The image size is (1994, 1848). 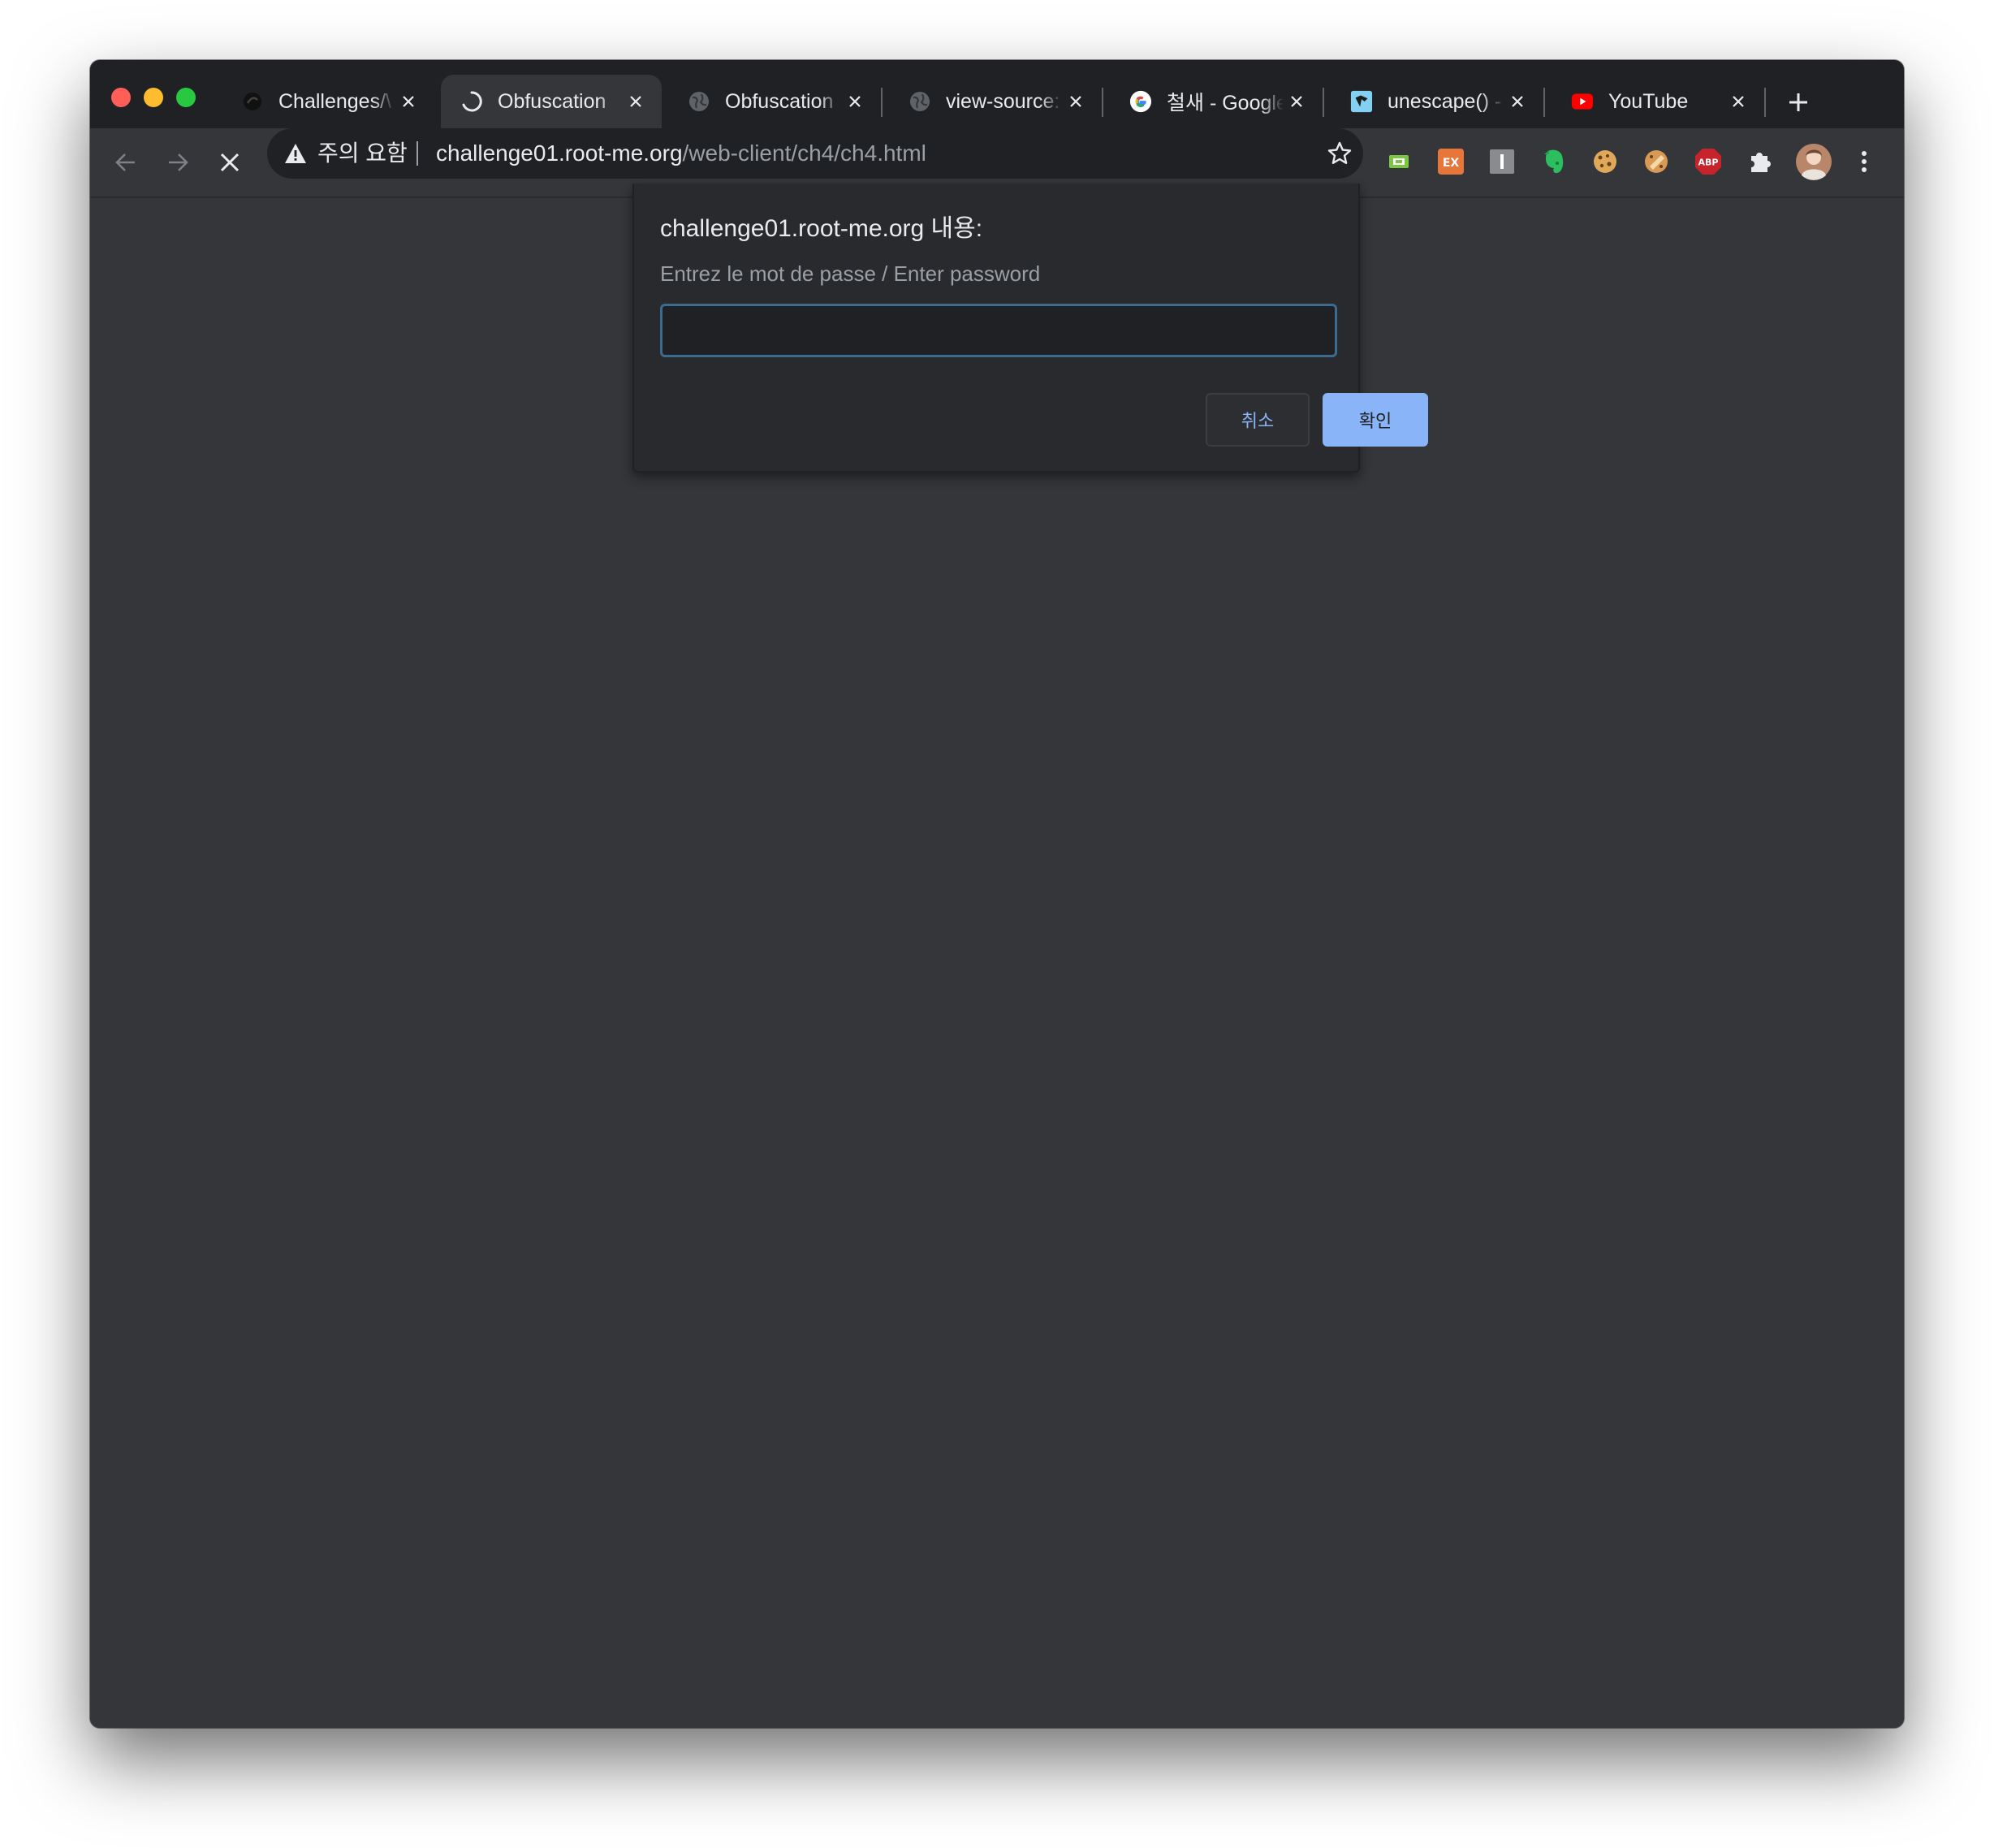 I want to click on google-icon, so click(x=1140, y=101).